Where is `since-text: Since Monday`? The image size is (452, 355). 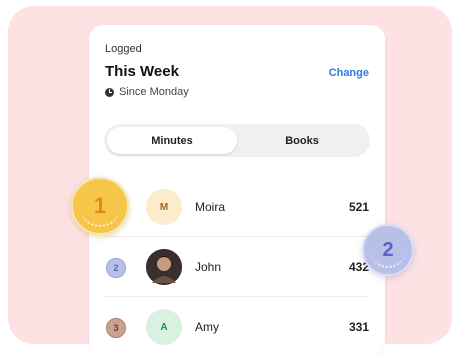
since-text: Since Monday is located at coordinates (154, 92).